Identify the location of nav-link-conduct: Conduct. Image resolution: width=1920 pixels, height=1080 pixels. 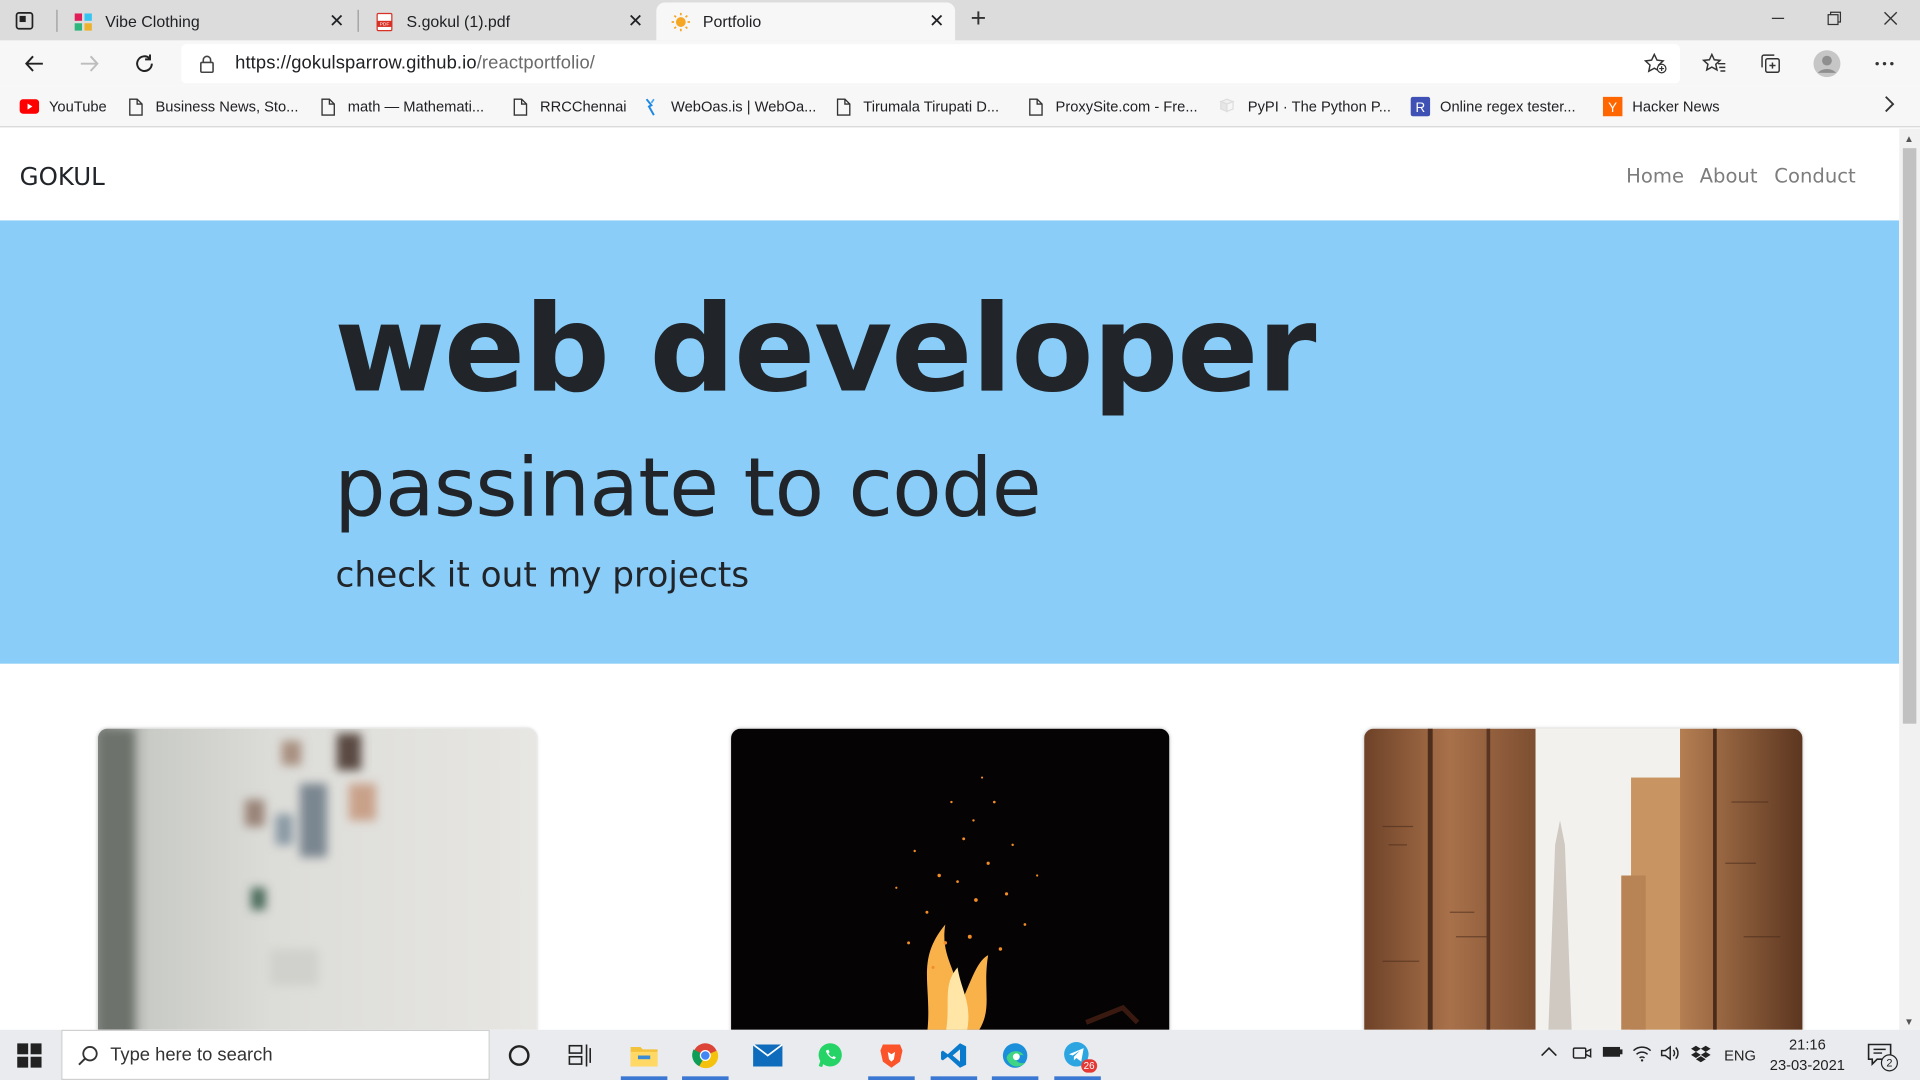
(1814, 175).